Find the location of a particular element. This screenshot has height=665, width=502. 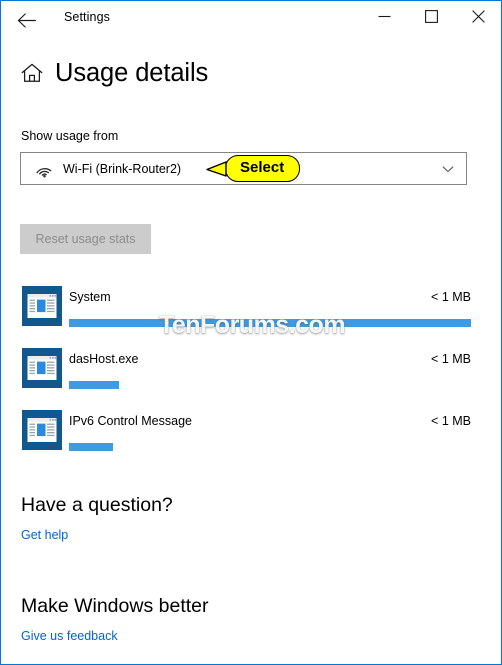

close-button is located at coordinates (478, 16).